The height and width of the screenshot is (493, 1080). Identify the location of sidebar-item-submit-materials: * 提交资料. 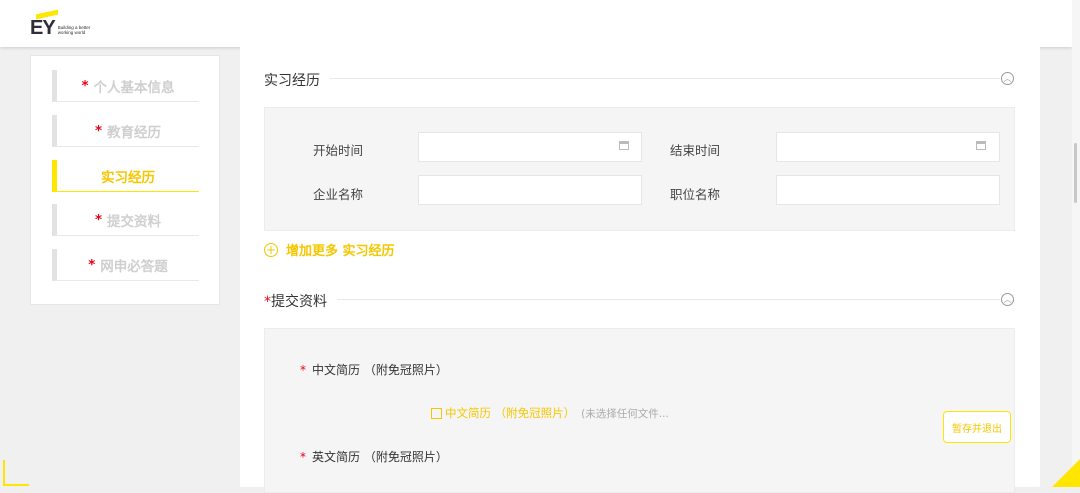
(125, 220).